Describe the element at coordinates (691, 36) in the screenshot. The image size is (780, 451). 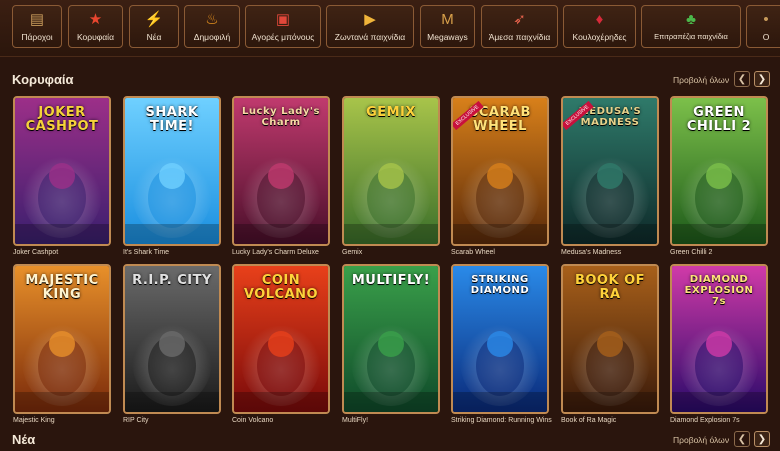
I see `category-label: Επιτραπέζια παιχνίδια` at that location.